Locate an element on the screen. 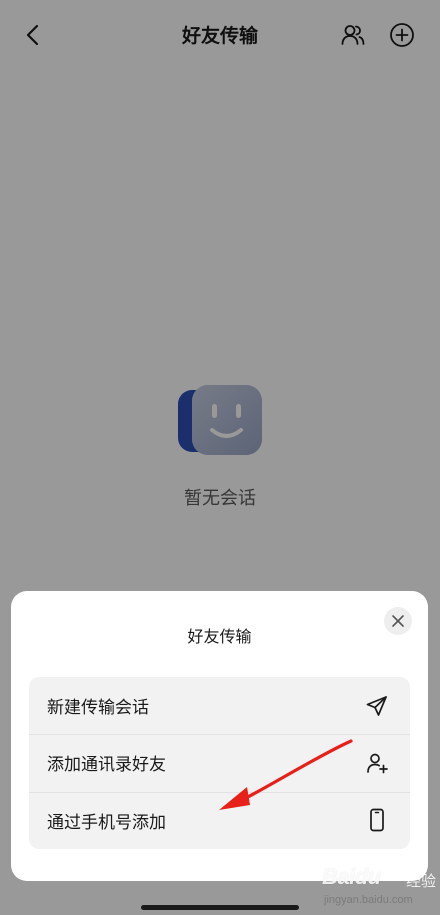 The image size is (440, 915). close-icon is located at coordinates (398, 621).